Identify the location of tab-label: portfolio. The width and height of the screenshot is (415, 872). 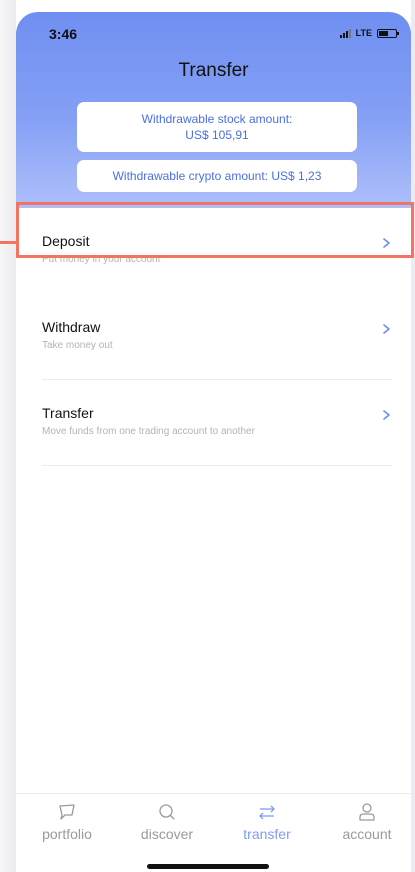
(67, 834).